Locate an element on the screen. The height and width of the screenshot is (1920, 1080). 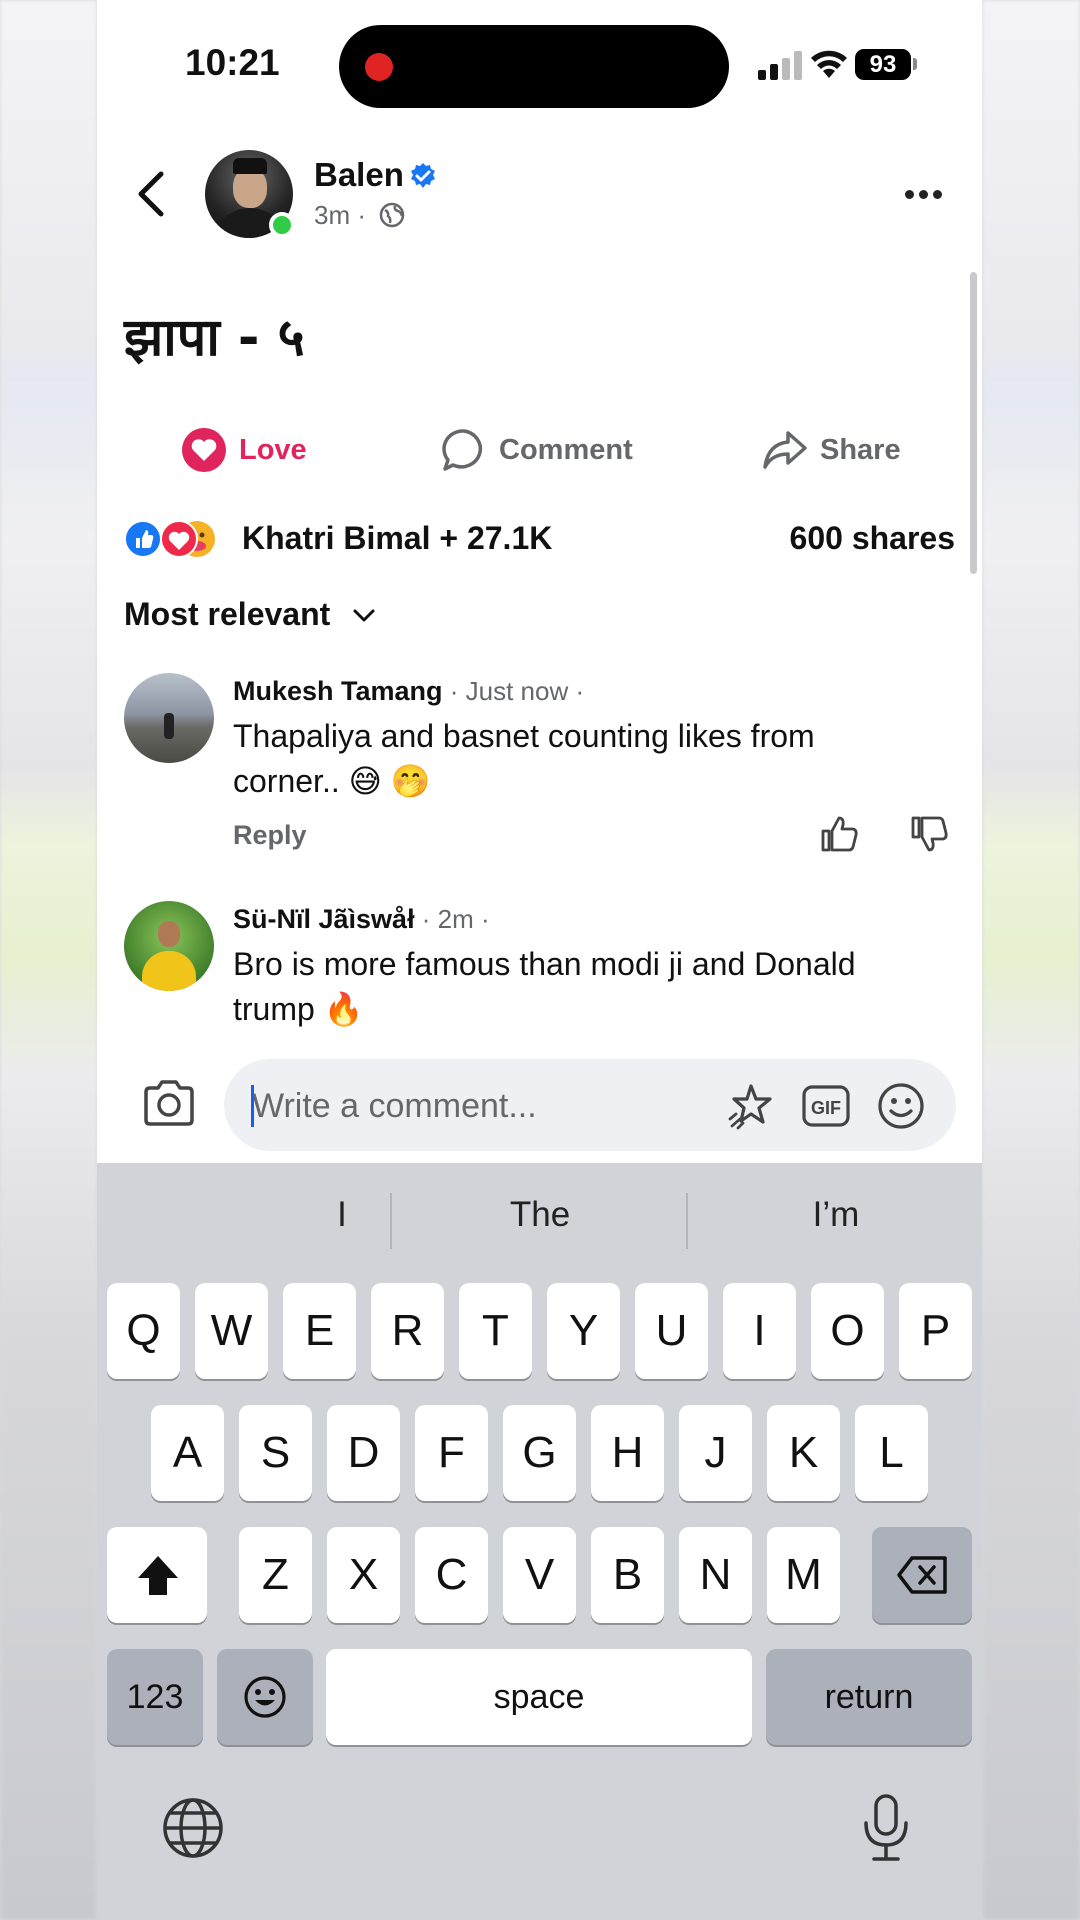
comment-time: · Just now · is located at coordinates (513, 691).